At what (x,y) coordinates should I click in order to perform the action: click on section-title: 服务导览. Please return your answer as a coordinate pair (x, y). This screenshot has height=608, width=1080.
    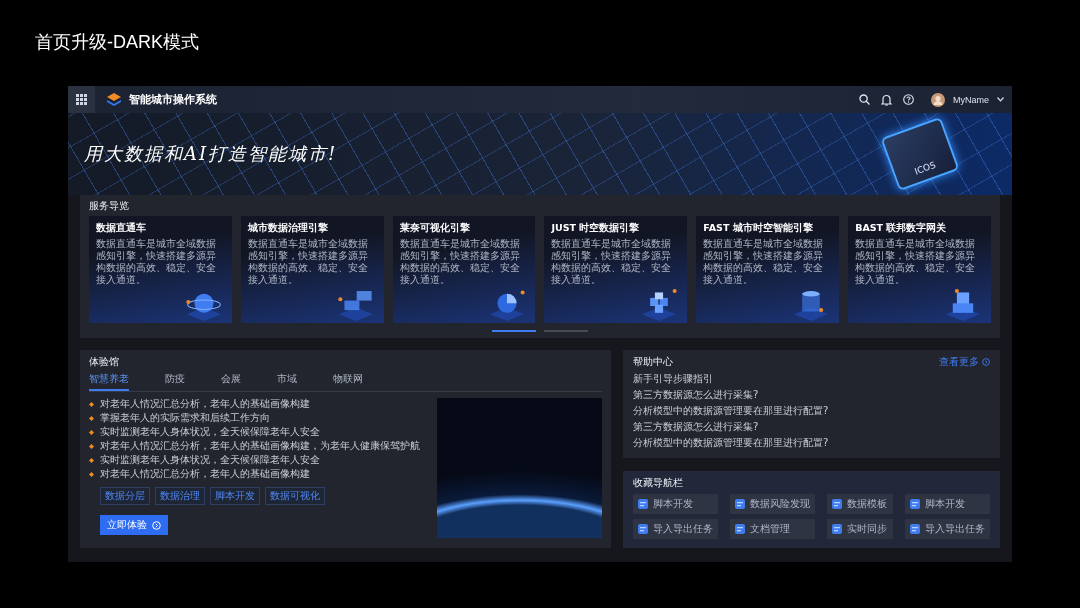
    Looking at the image, I should click on (109, 206).